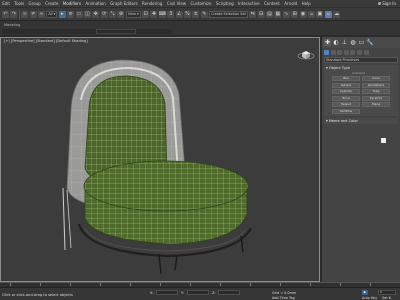 Image resolution: width=400 pixels, height=300 pixels. I want to click on teapot-button: Teapot, so click(346, 104).